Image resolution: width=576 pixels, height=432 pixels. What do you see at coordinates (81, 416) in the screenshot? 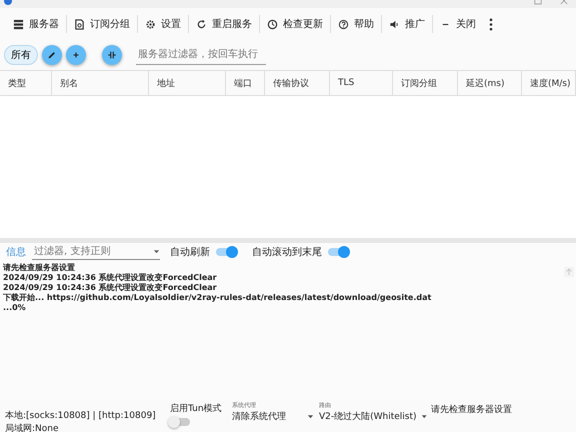
I see `local-ports-text: 本地:[socks:10808] | [http:10809]` at bounding box center [81, 416].